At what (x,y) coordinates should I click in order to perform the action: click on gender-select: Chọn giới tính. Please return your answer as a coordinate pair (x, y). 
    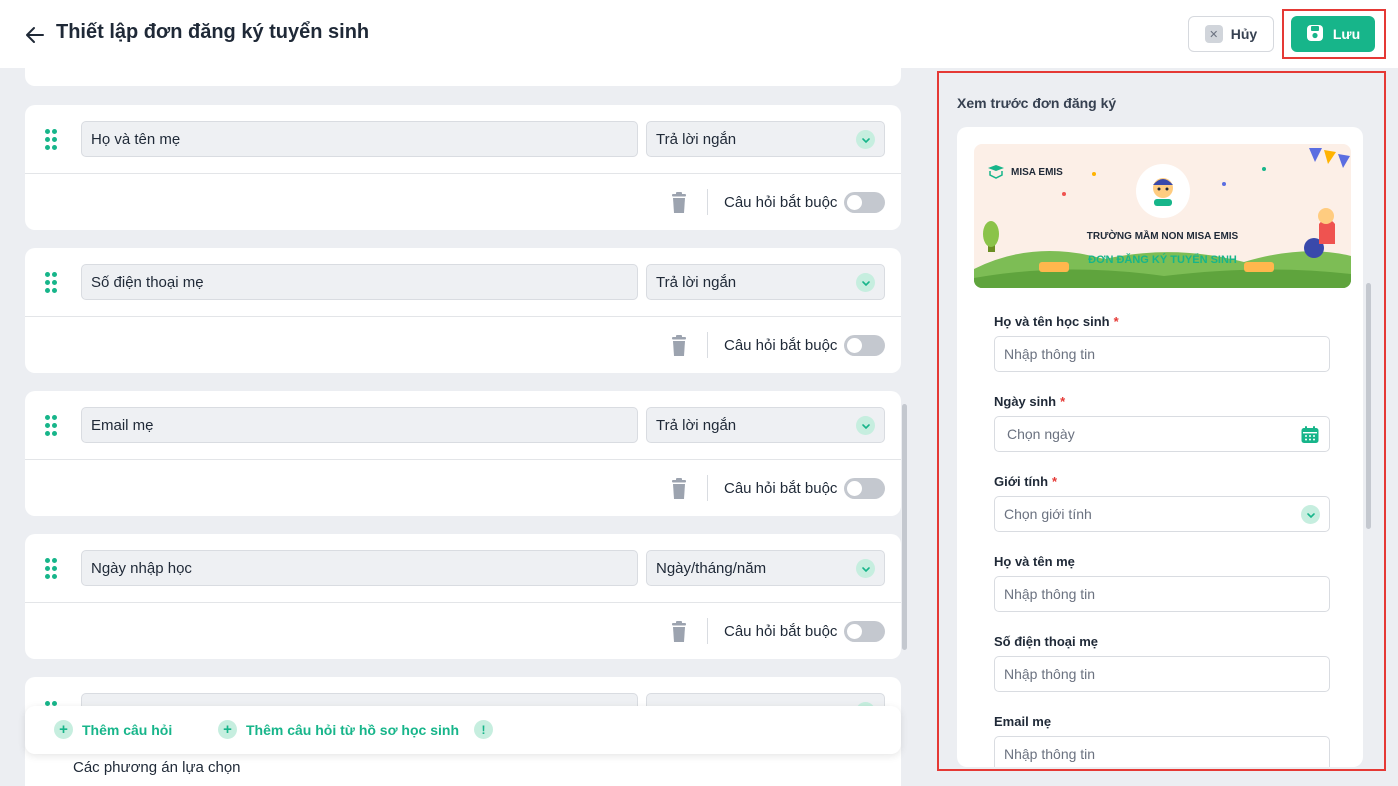
    Looking at the image, I should click on (1162, 514).